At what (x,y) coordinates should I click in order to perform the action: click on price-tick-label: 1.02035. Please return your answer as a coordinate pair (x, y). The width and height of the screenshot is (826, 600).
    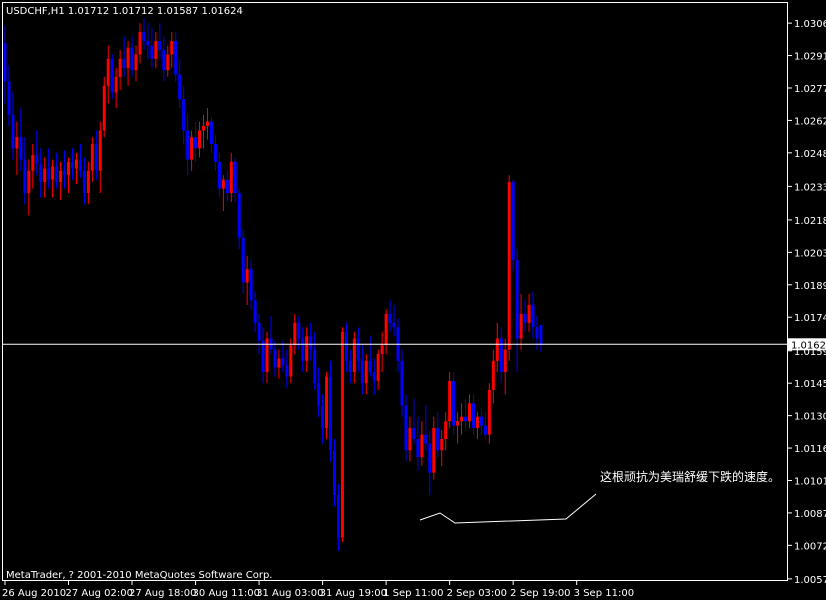
    Looking at the image, I should click on (810, 253).